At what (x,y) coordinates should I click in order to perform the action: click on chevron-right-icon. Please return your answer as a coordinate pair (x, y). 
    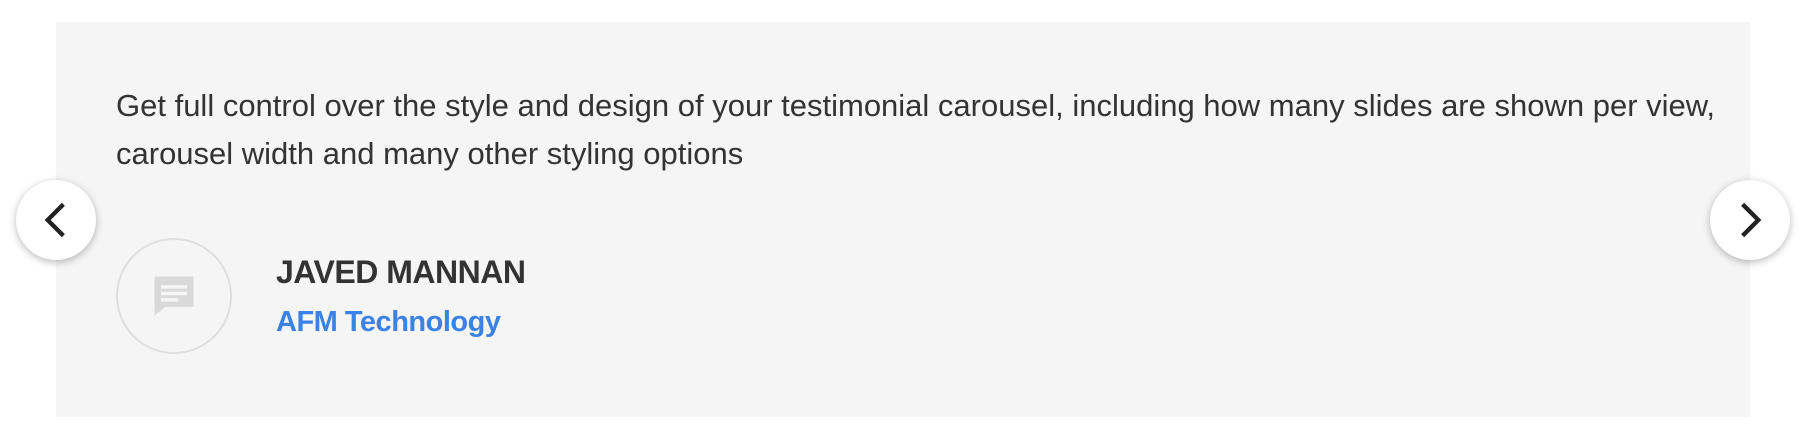
    Looking at the image, I should click on (1751, 220).